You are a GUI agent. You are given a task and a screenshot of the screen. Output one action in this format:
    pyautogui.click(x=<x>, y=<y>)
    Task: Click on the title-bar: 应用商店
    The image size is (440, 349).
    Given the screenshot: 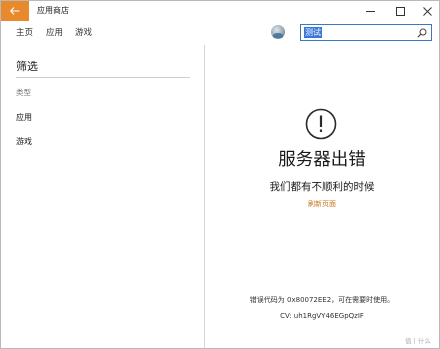 What is the action you would take?
    pyautogui.click(x=220, y=11)
    